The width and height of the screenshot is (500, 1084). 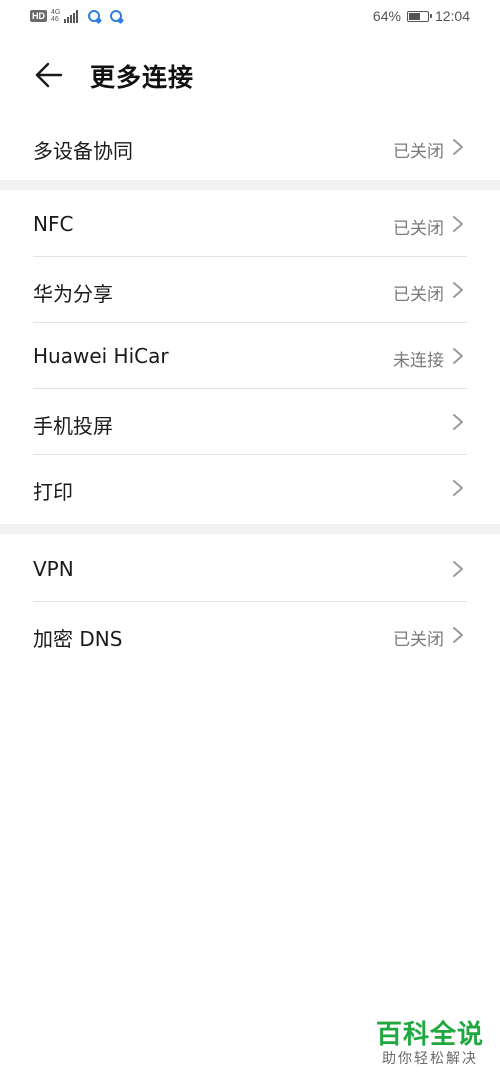 I want to click on arrow-left-icon, so click(x=49, y=75).